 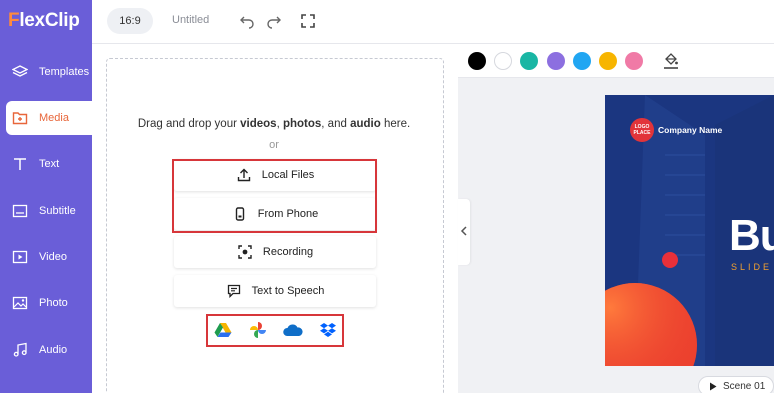 I want to click on color-swatch-white, so click(x=503, y=61).